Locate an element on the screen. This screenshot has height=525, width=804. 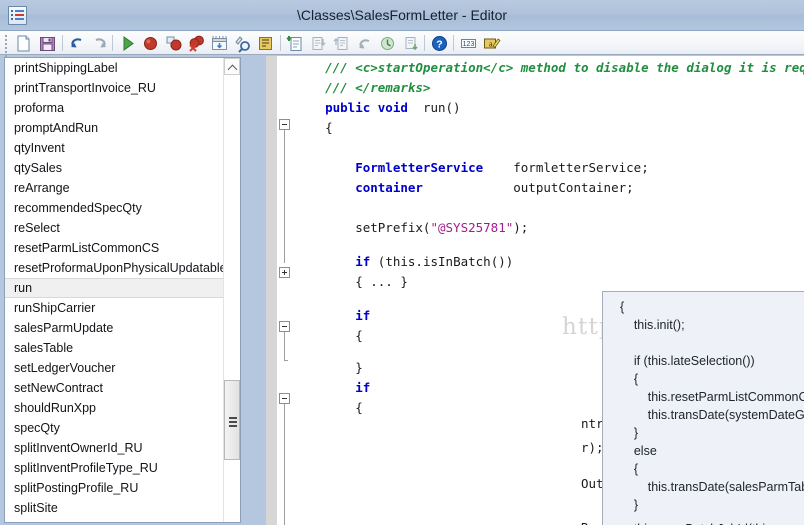
method-list-item: resetParmListCommonCS is located at coordinates (114, 248).